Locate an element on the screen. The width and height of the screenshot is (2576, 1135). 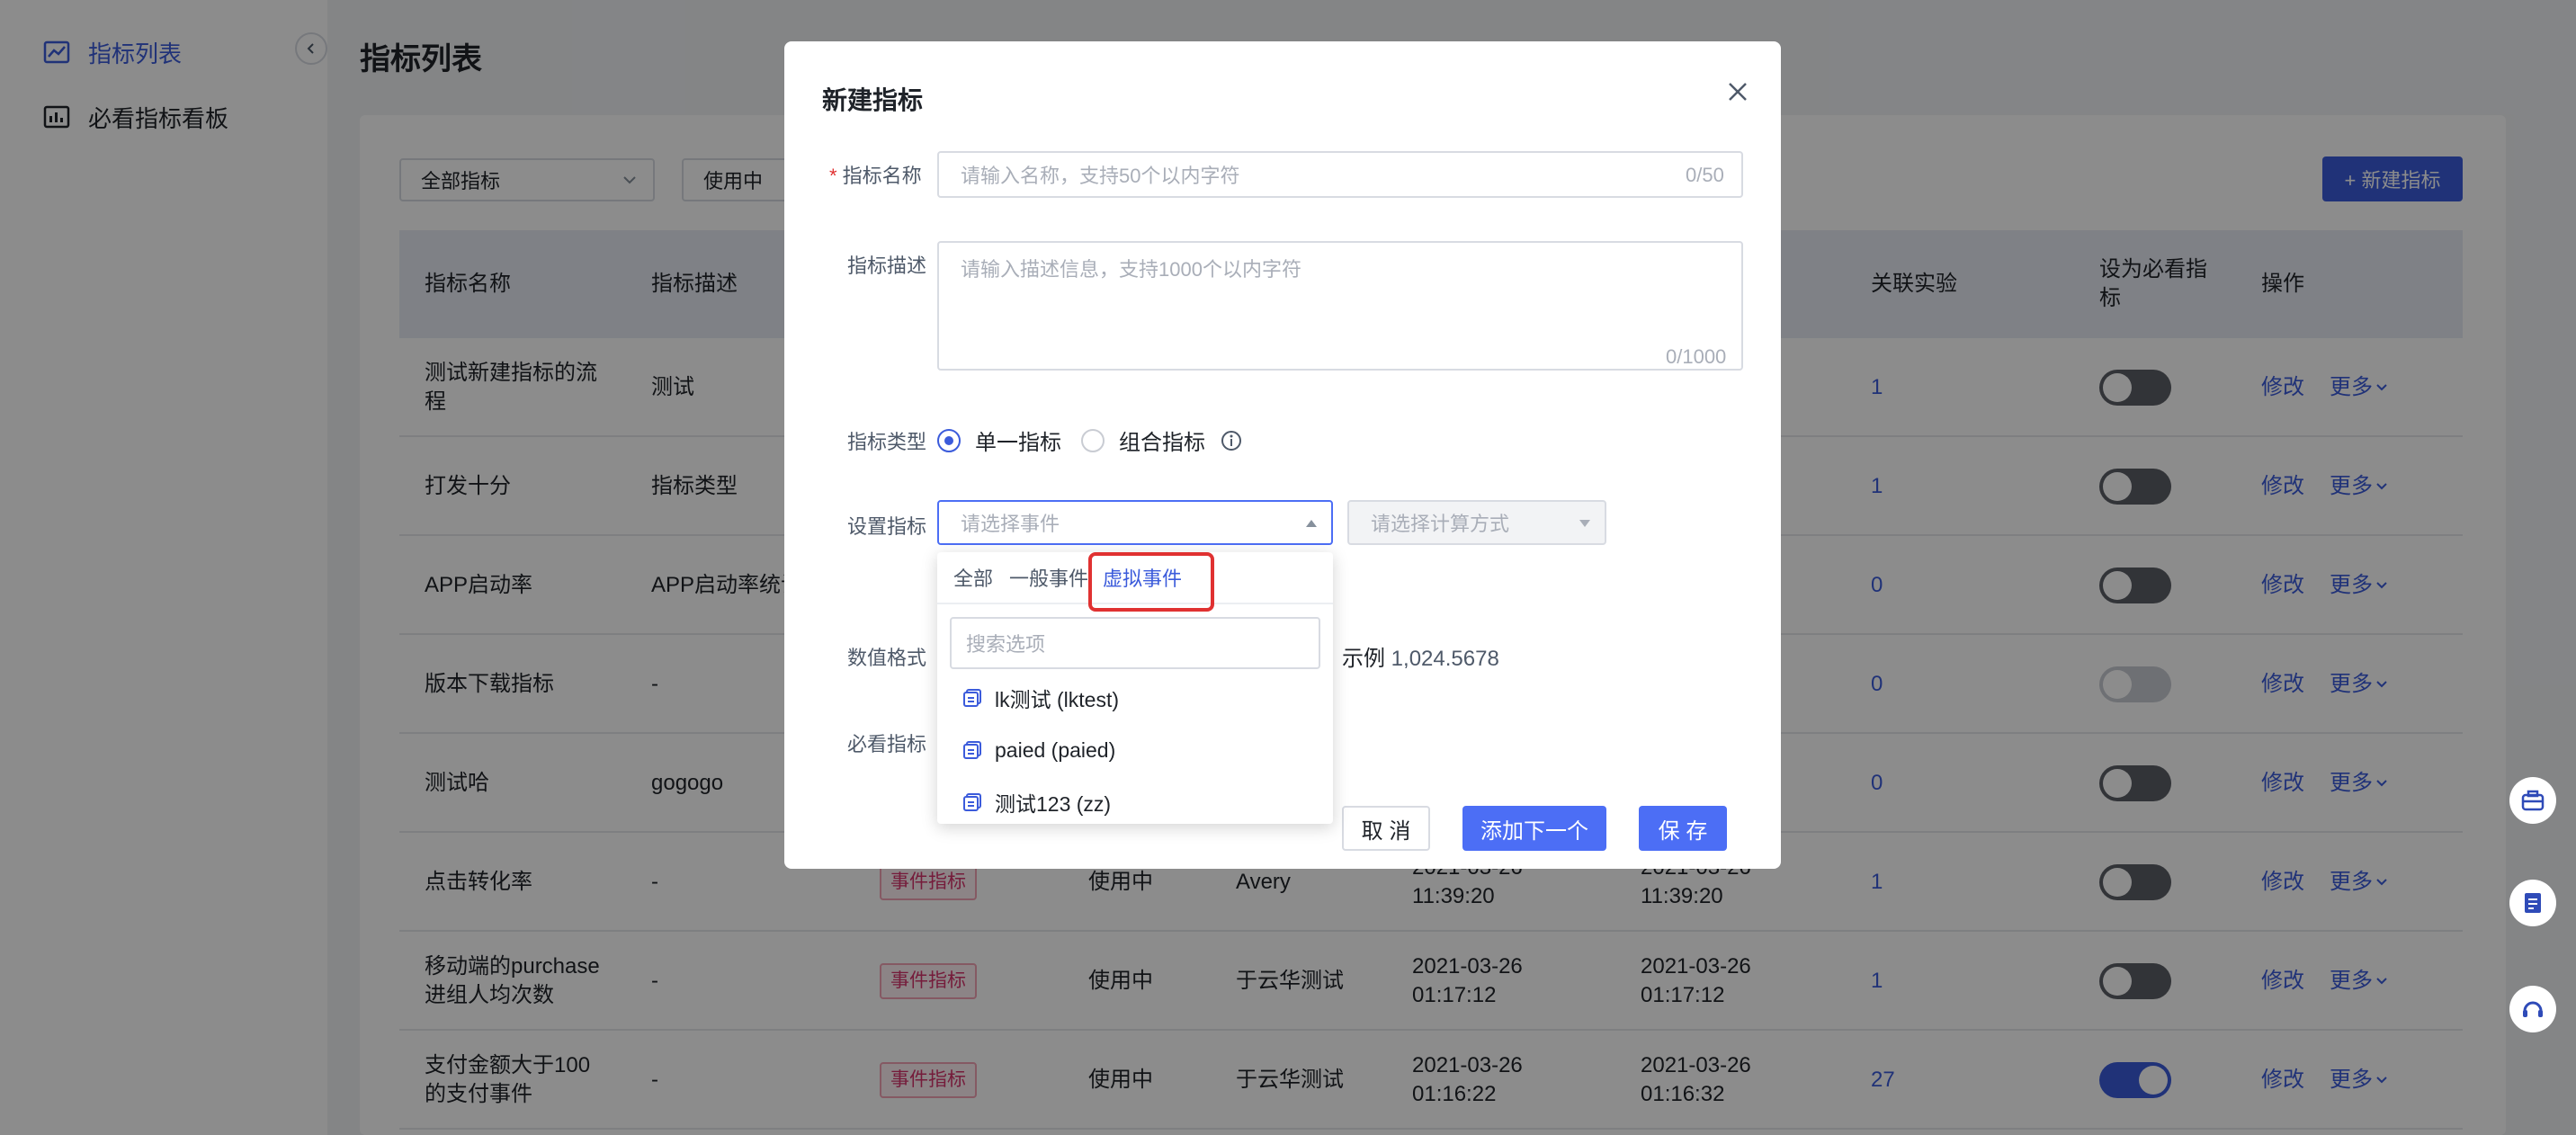
option-label: 测试123 (zz) is located at coordinates (1053, 804).